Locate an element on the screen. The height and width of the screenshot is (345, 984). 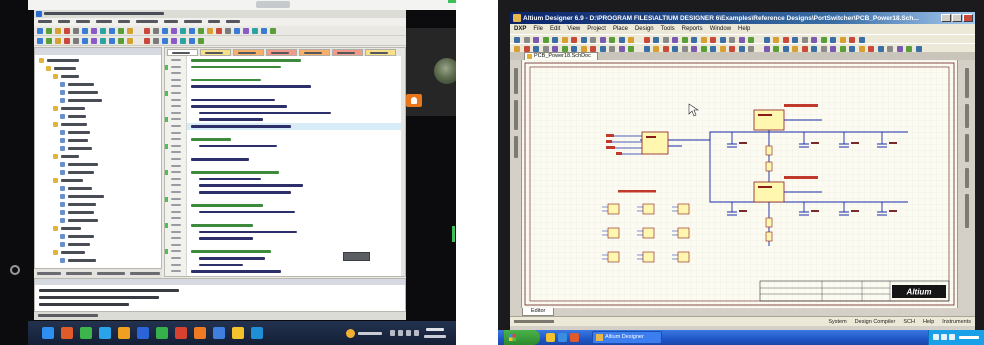
ide-menu-bar is located at coordinates (220, 22).